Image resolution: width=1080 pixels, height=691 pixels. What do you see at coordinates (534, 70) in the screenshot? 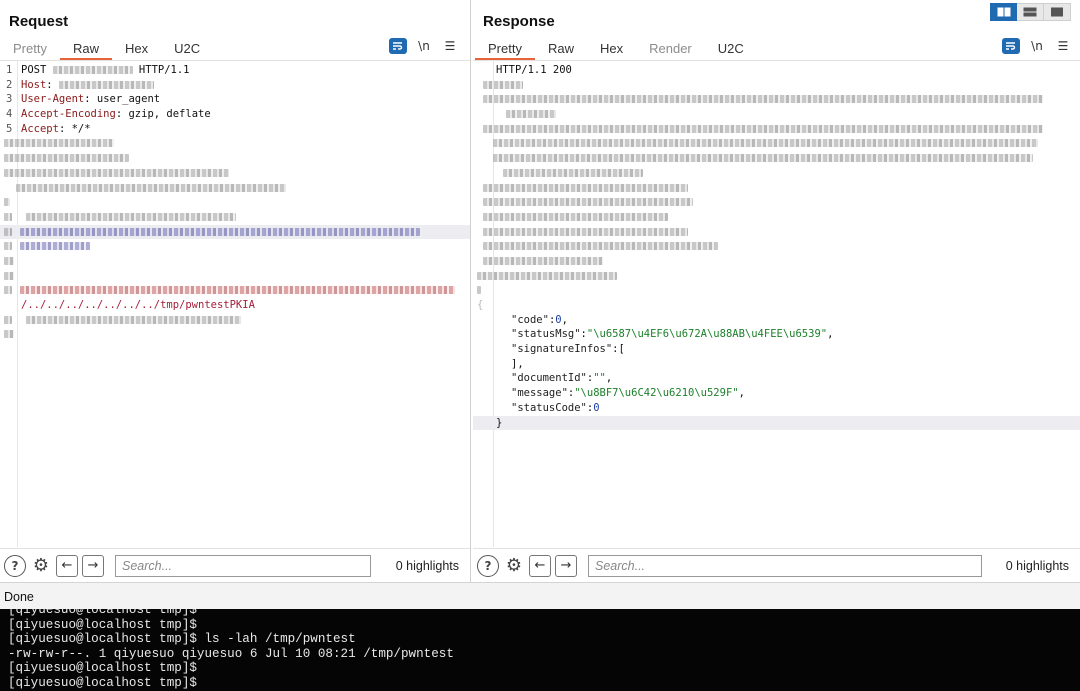
I see `response-status-line: HTTP/1.1 200` at bounding box center [534, 70].